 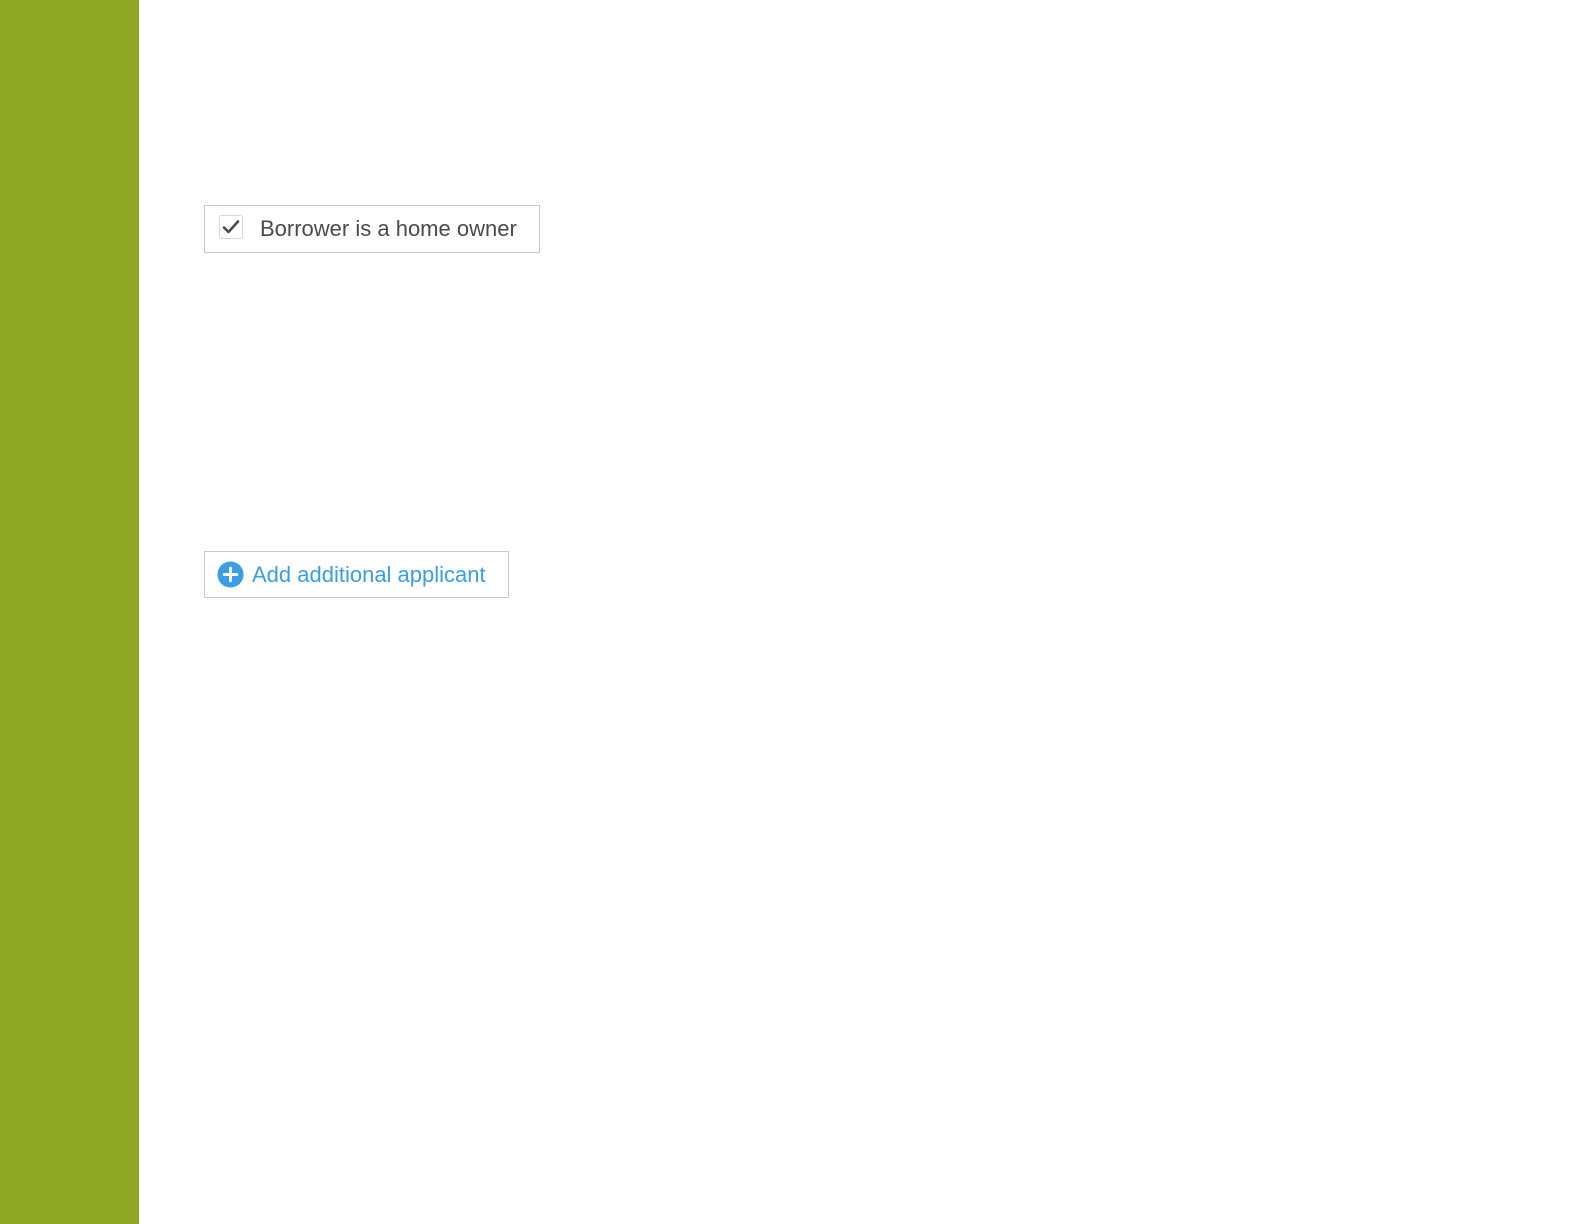 What do you see at coordinates (388, 228) in the screenshot?
I see `home-owner-label: Borrower is a home owner` at bounding box center [388, 228].